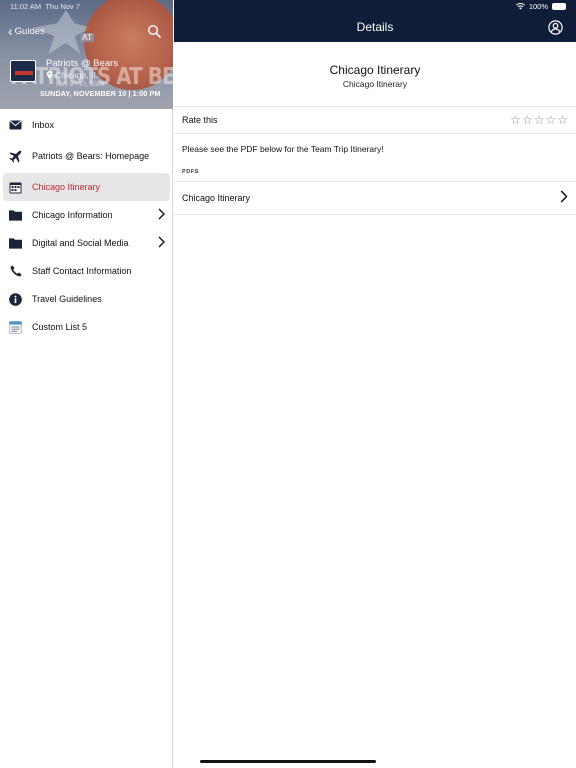 The width and height of the screenshot is (576, 768). What do you see at coordinates (191, 172) in the screenshot?
I see `pdfs-section-header: PDFS` at bounding box center [191, 172].